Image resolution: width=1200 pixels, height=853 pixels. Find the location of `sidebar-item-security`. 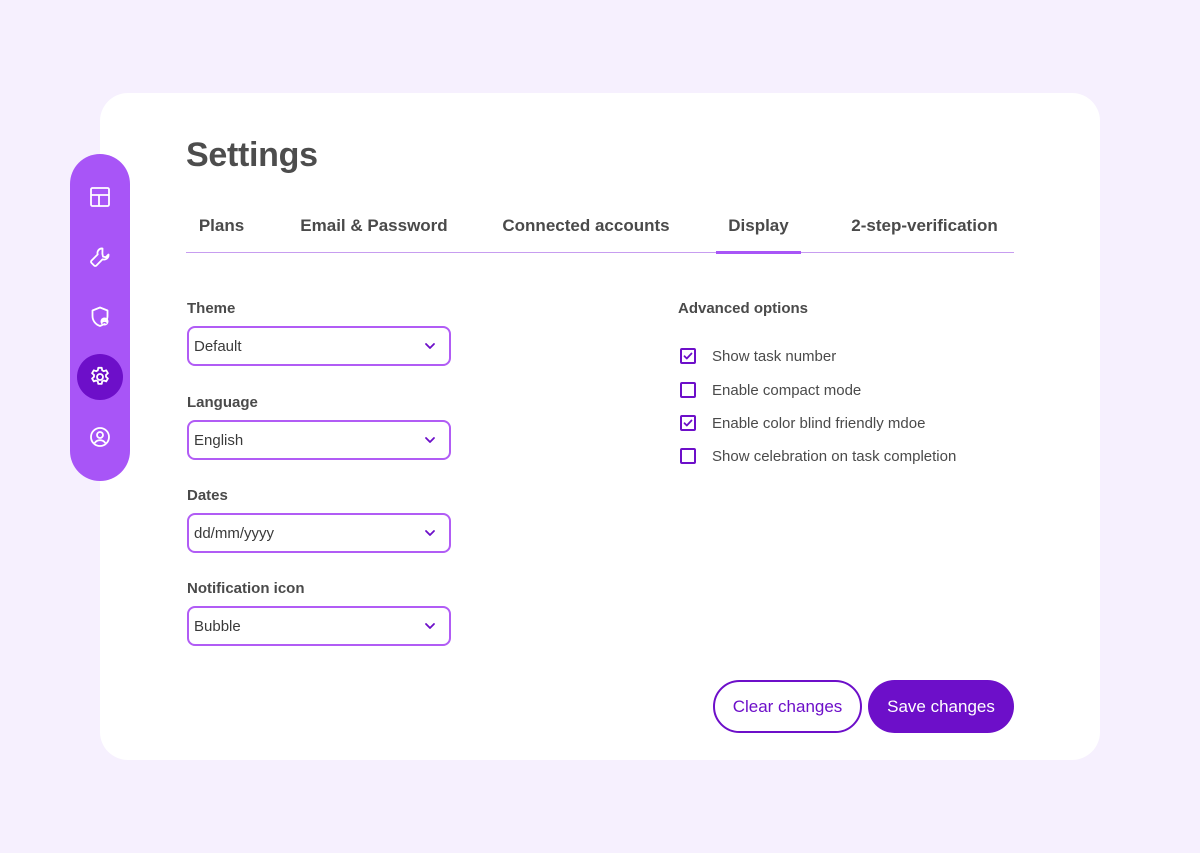

sidebar-item-security is located at coordinates (100, 317).